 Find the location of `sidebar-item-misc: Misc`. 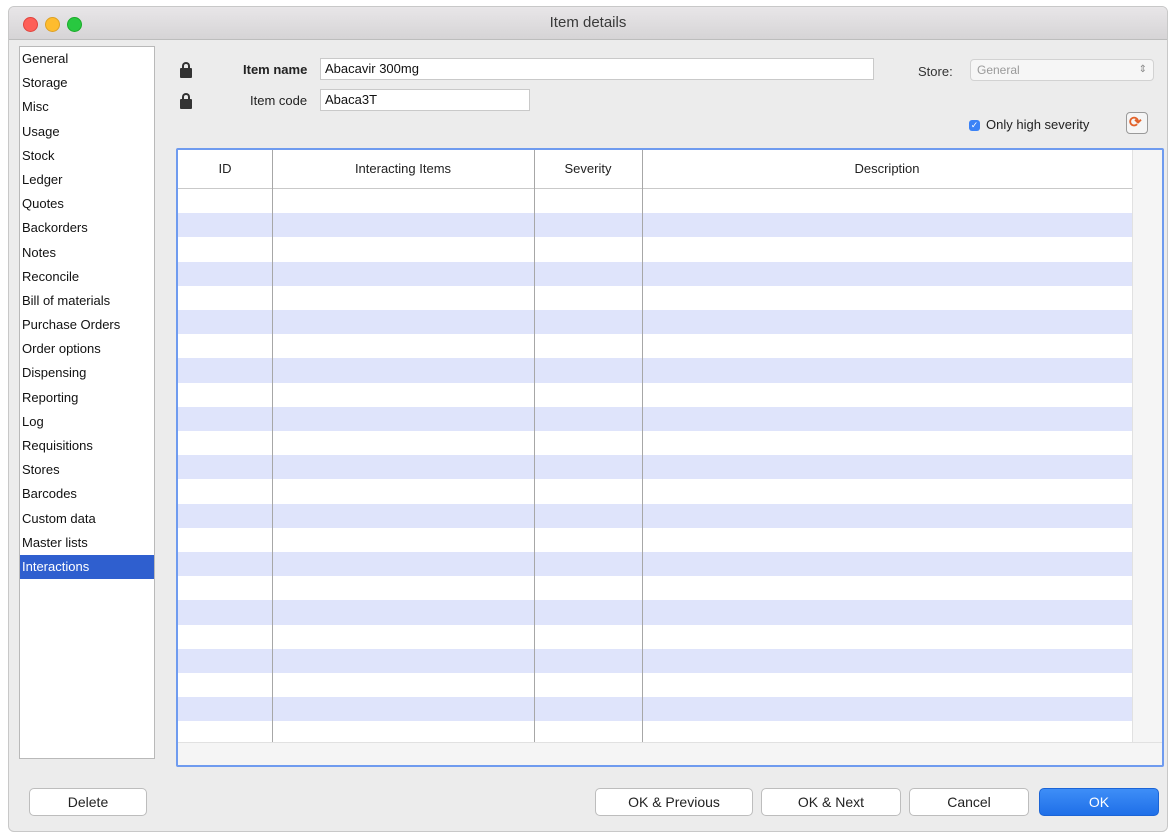

sidebar-item-misc: Misc is located at coordinates (87, 107).